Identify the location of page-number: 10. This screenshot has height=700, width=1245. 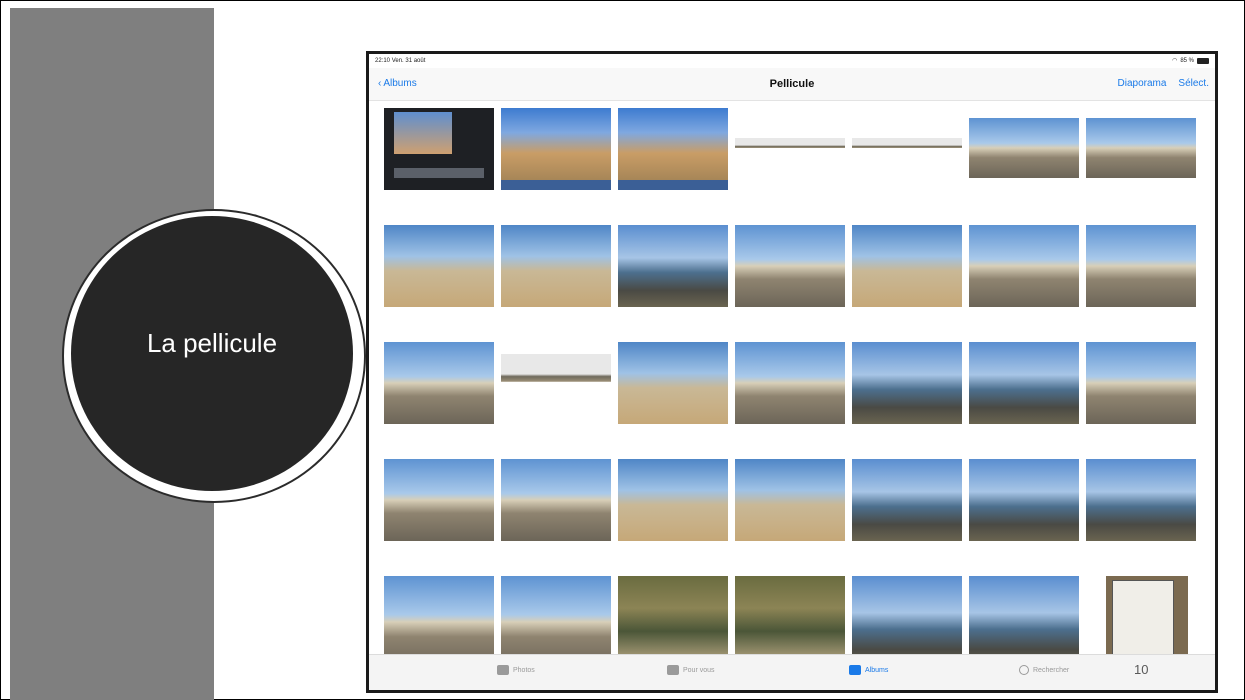
(1141, 669).